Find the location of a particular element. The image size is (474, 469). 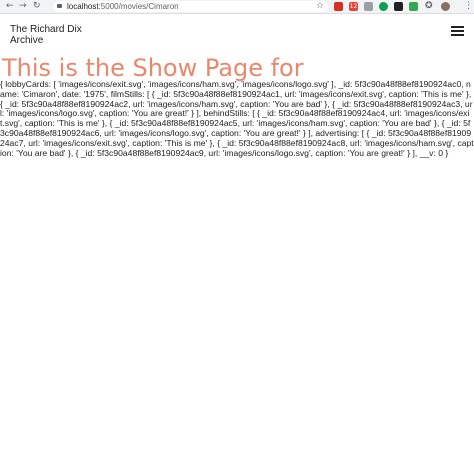

extension-icon is located at coordinates (368, 6).